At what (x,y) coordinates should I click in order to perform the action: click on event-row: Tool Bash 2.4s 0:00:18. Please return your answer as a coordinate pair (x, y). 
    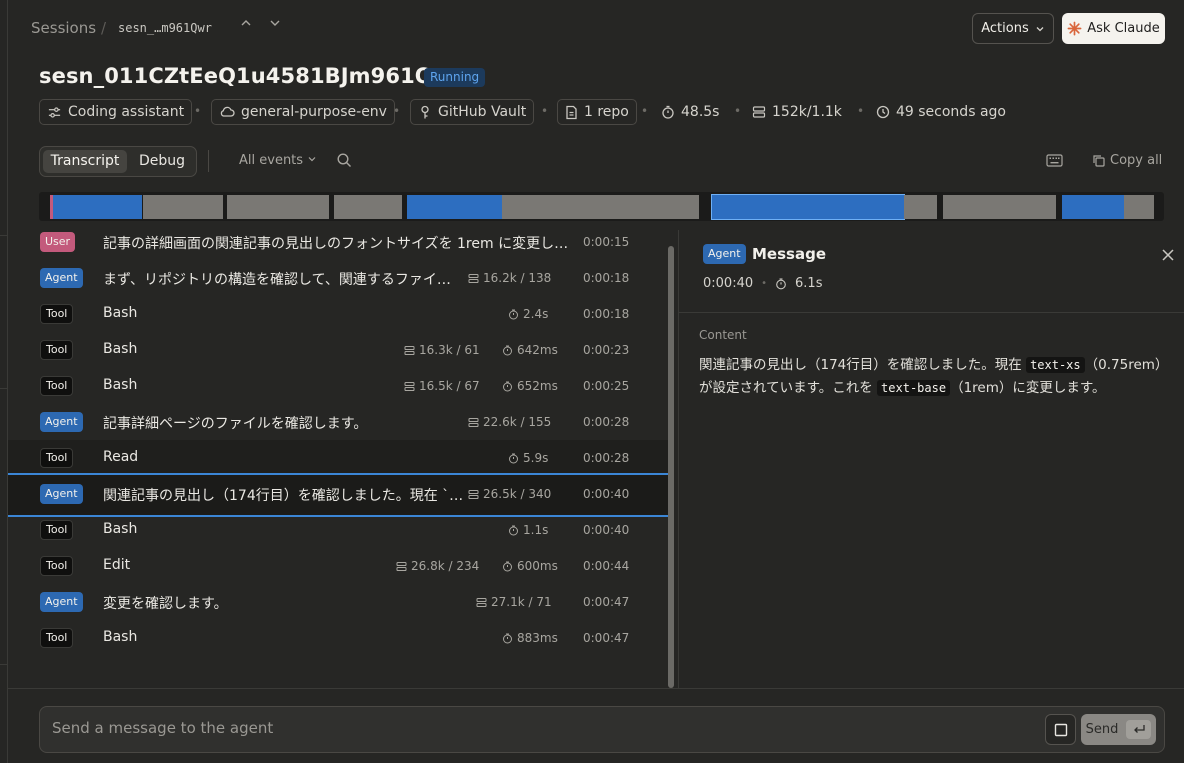
    Looking at the image, I should click on (338, 314).